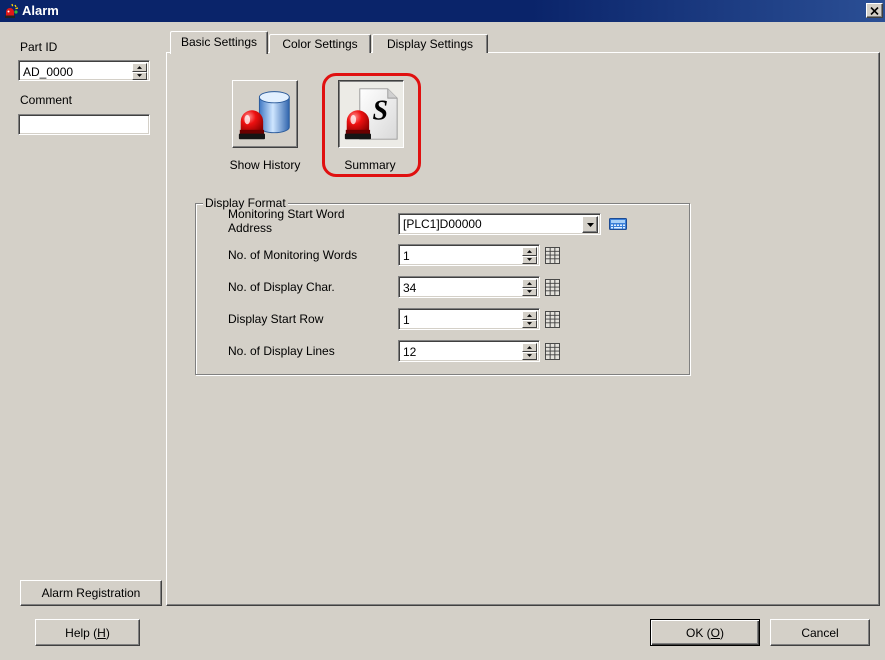 The width and height of the screenshot is (885, 660). What do you see at coordinates (442, 224) in the screenshot?
I see `monitoring-start-word-address-value: [PLC1]D00000` at bounding box center [442, 224].